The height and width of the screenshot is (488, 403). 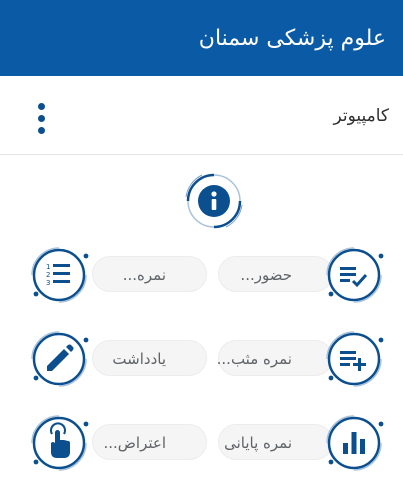 I want to click on info-button, so click(x=214, y=201).